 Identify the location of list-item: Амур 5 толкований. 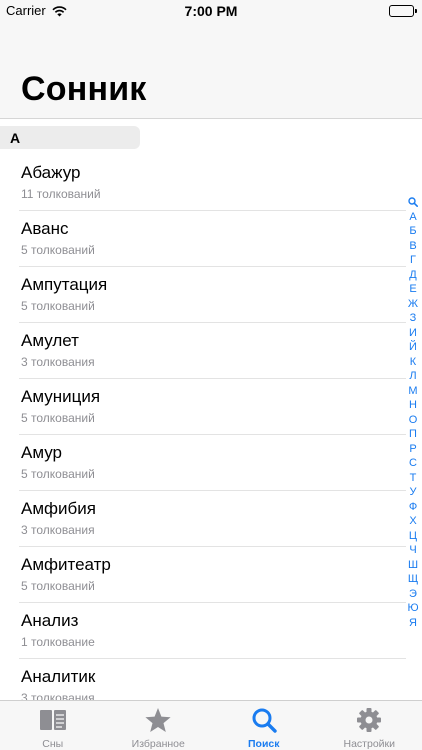
(204, 463).